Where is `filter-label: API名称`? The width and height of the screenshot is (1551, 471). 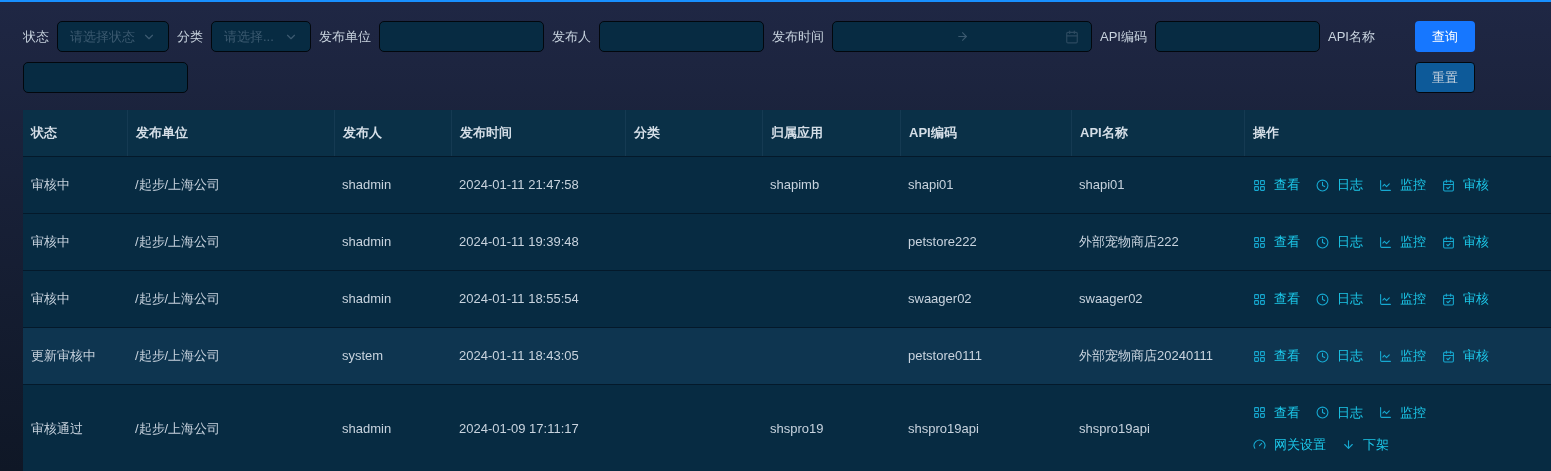
filter-label: API名称 is located at coordinates (1351, 36).